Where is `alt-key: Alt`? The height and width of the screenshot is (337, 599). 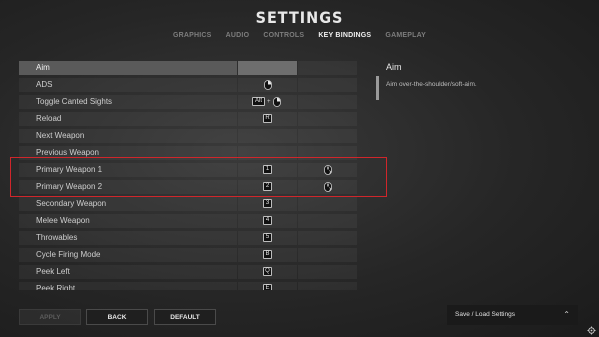
alt-key: Alt is located at coordinates (258, 101).